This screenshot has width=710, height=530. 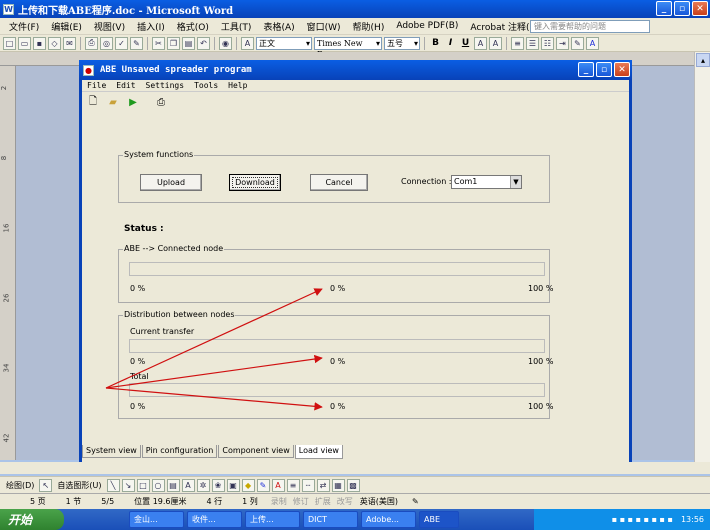 I want to click on tab-load-view: Load view, so click(x=318, y=452).